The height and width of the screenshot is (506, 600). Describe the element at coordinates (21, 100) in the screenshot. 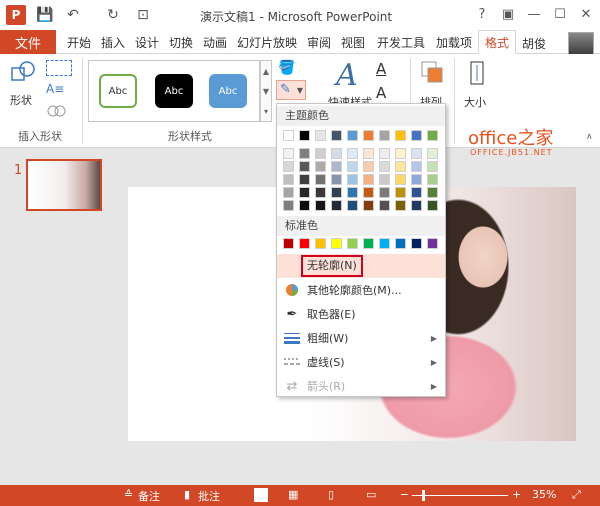

I see `shapes-button: 形状` at that location.